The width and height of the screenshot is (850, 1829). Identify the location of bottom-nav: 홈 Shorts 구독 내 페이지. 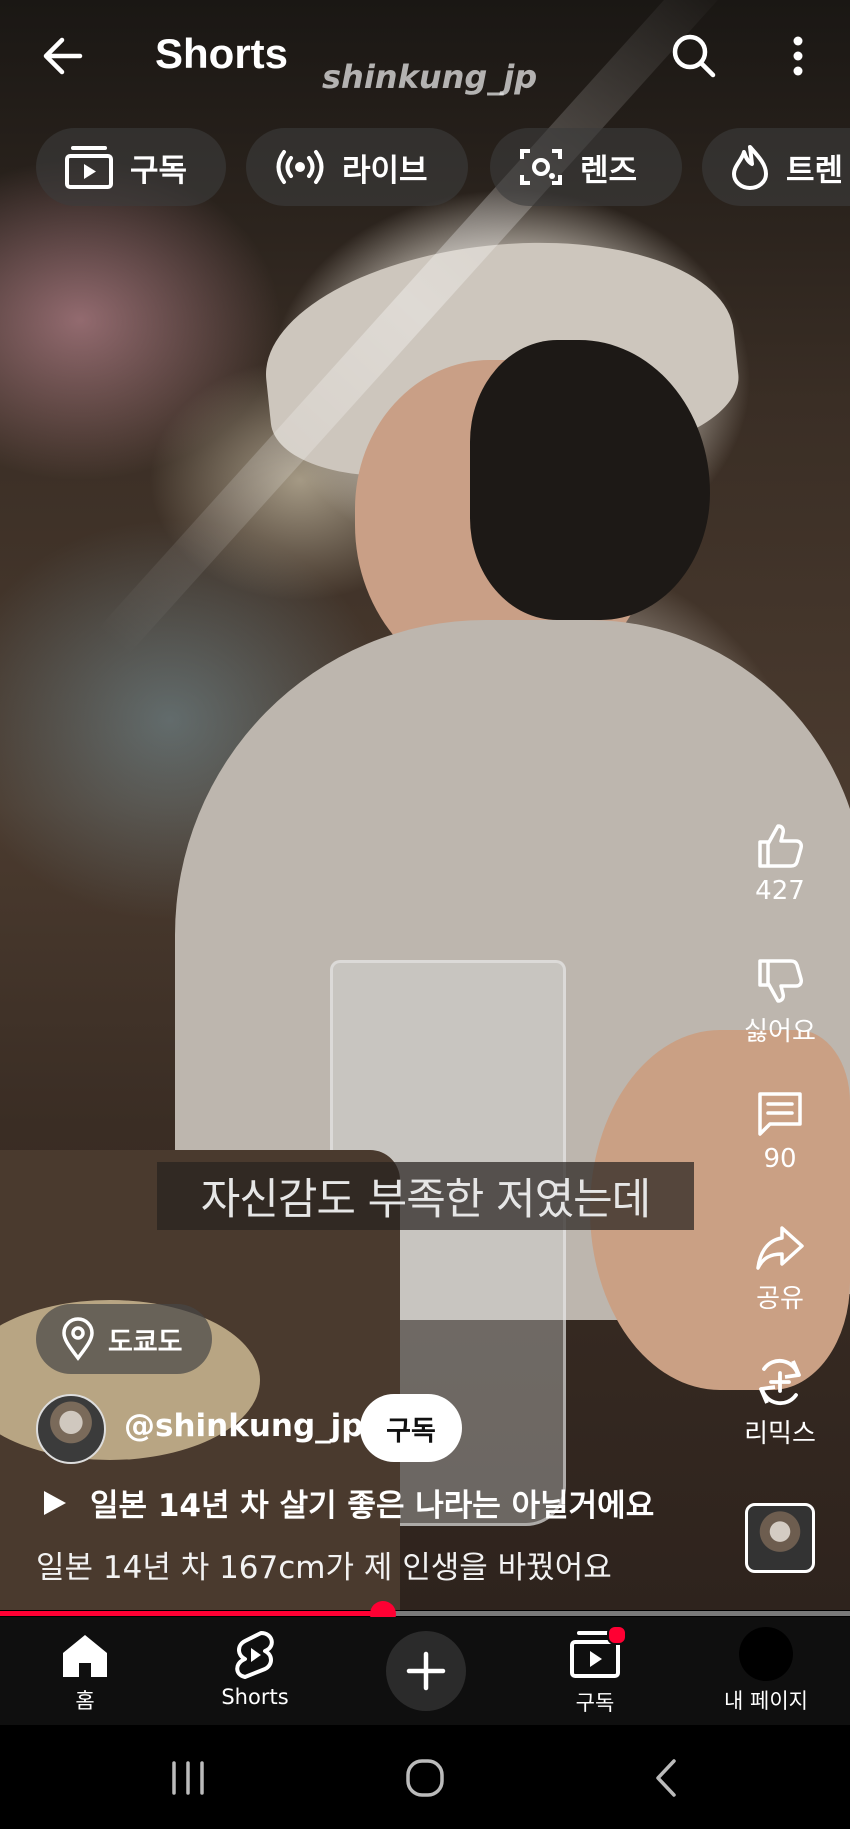
(425, 1671).